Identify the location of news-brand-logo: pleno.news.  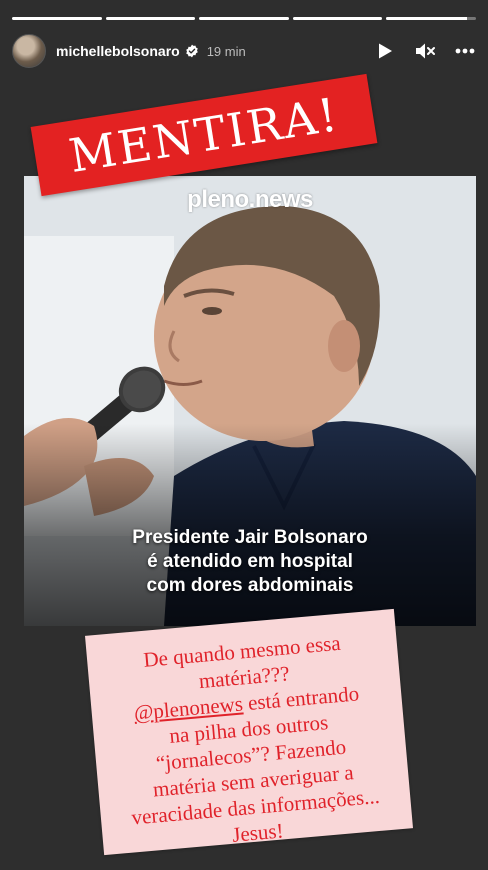
(250, 199).